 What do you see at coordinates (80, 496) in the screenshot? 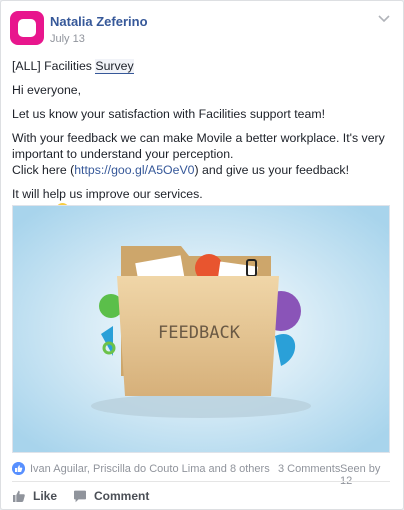
I see `comment-icon` at bounding box center [80, 496].